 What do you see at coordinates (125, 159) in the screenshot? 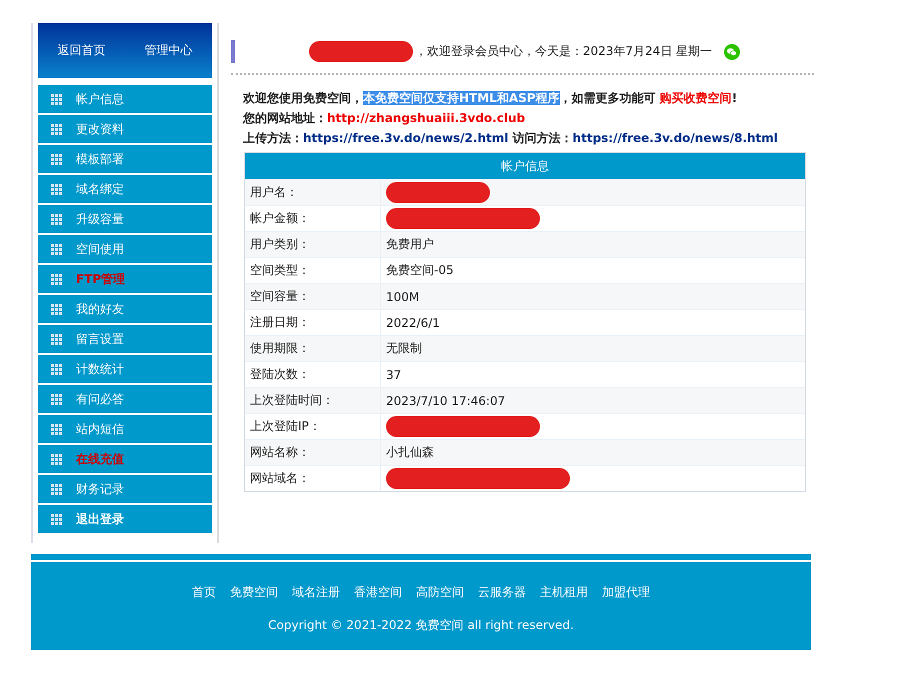
I see `sidebar-item: 模板部署` at bounding box center [125, 159].